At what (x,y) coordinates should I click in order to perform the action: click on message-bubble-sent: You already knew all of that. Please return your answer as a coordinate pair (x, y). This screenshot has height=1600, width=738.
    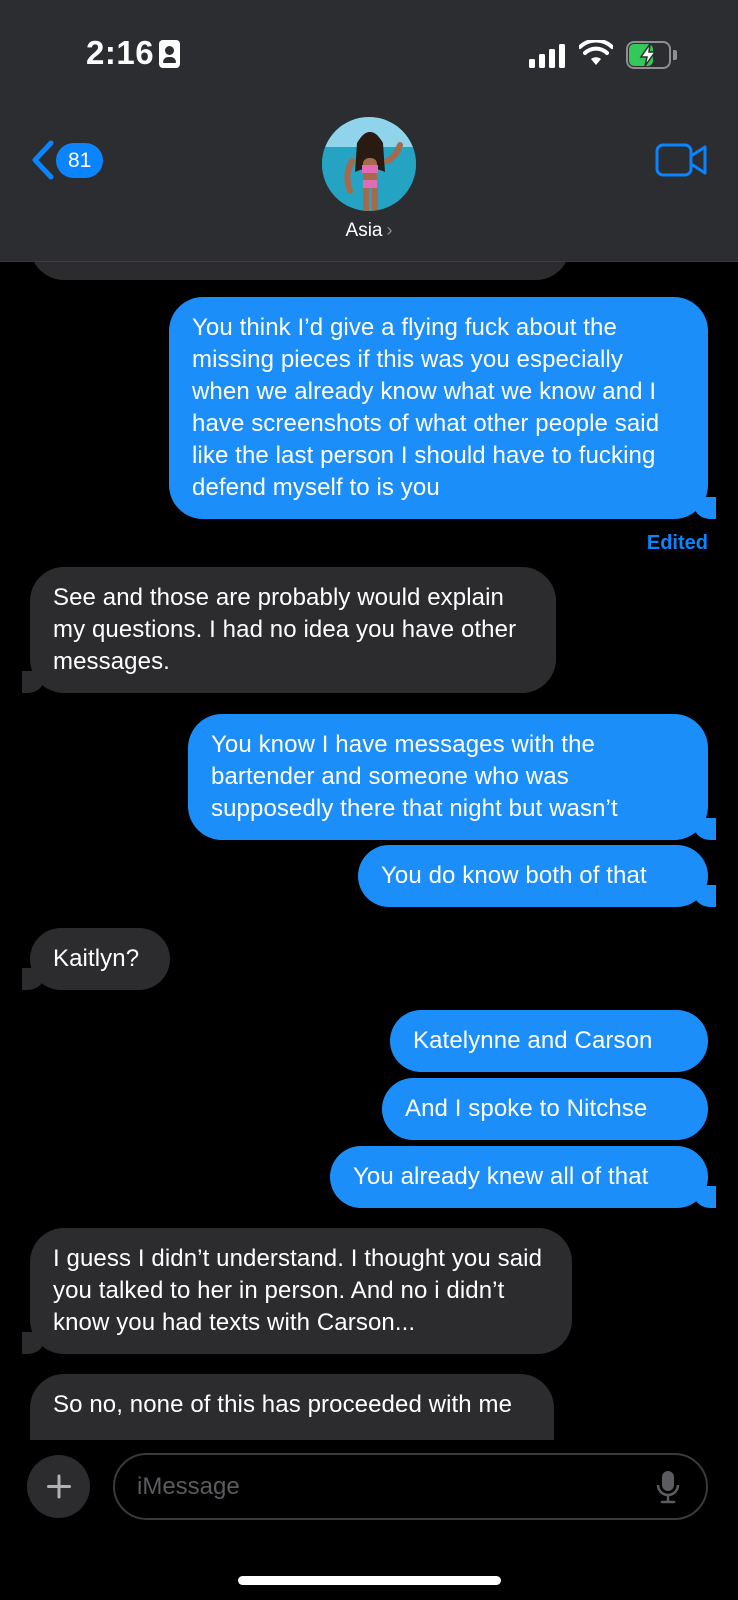
    Looking at the image, I should click on (523, 1177).